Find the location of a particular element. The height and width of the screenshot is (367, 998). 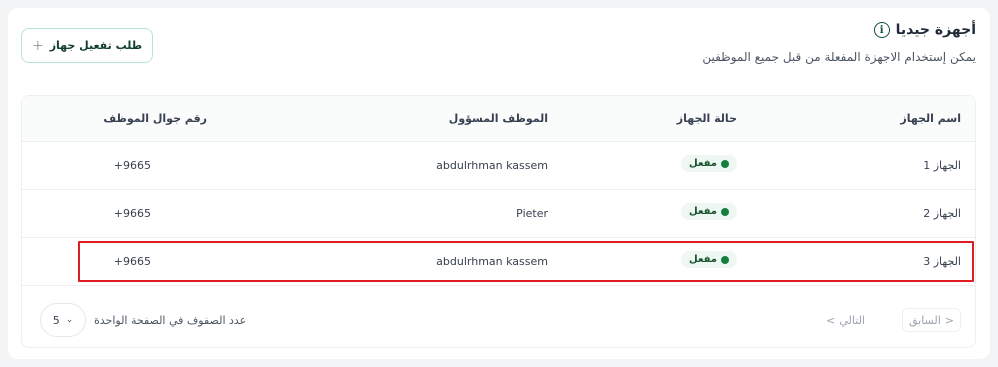

column-header-employee: الموظف المسؤول is located at coordinates (498, 118).